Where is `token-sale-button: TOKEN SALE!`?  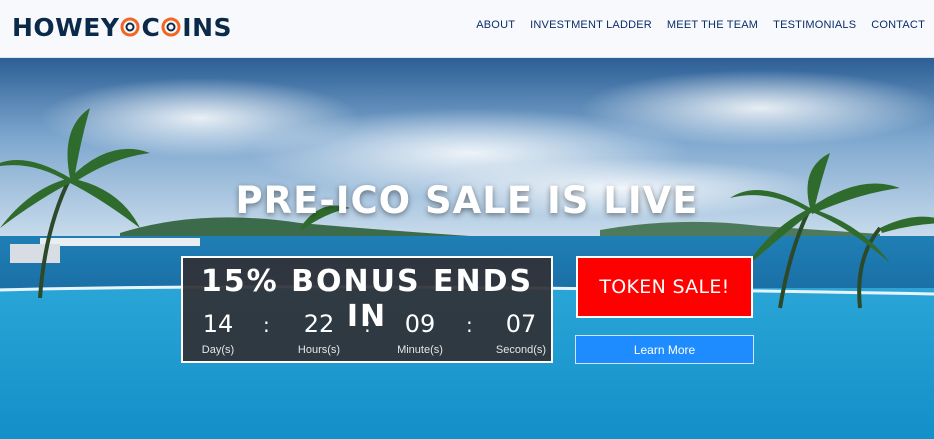
token-sale-button: TOKEN SALE! is located at coordinates (664, 287).